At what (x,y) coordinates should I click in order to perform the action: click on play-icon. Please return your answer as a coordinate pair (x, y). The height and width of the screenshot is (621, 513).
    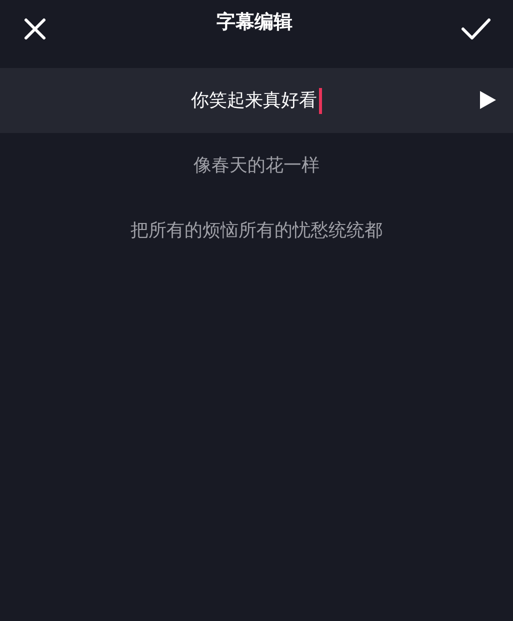
    Looking at the image, I should click on (488, 100).